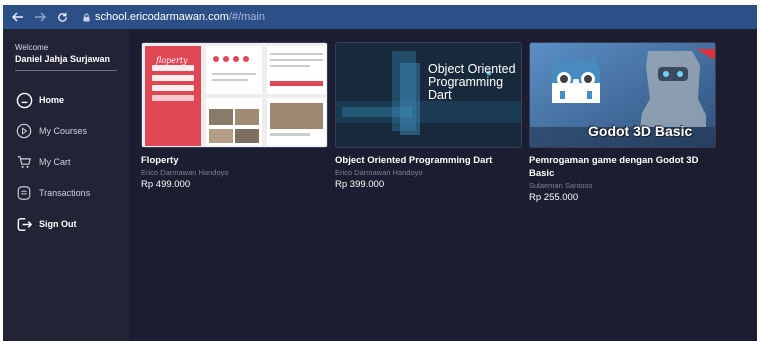 The width and height of the screenshot is (762, 341). I want to click on course-price: Rp 499.000, so click(166, 184).